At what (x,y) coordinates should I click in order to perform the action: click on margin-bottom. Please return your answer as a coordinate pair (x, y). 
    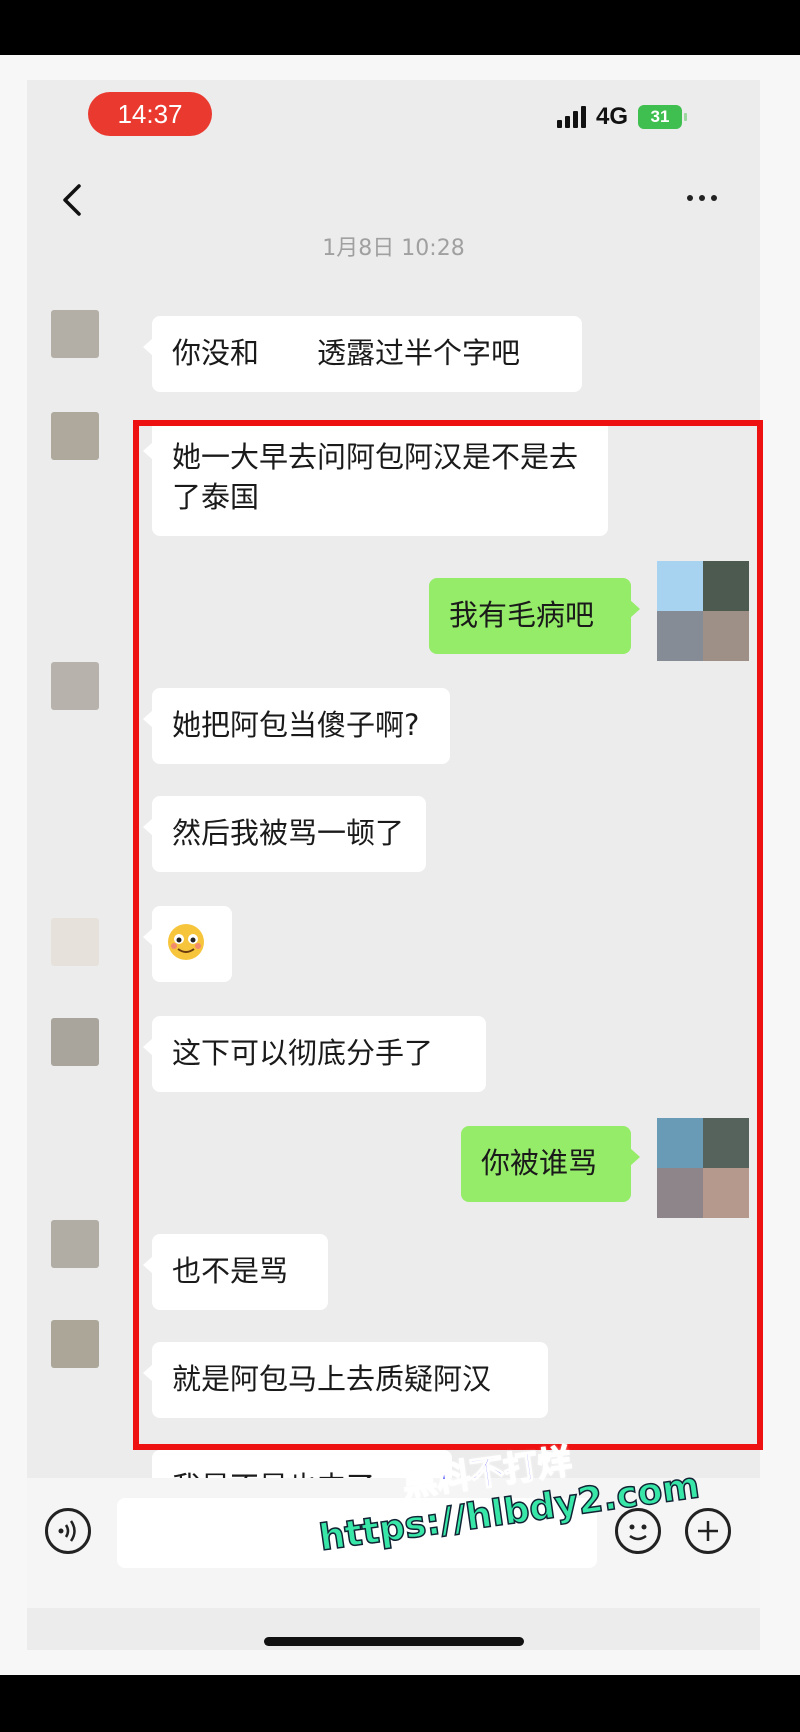
    Looking at the image, I should click on (400, 1662).